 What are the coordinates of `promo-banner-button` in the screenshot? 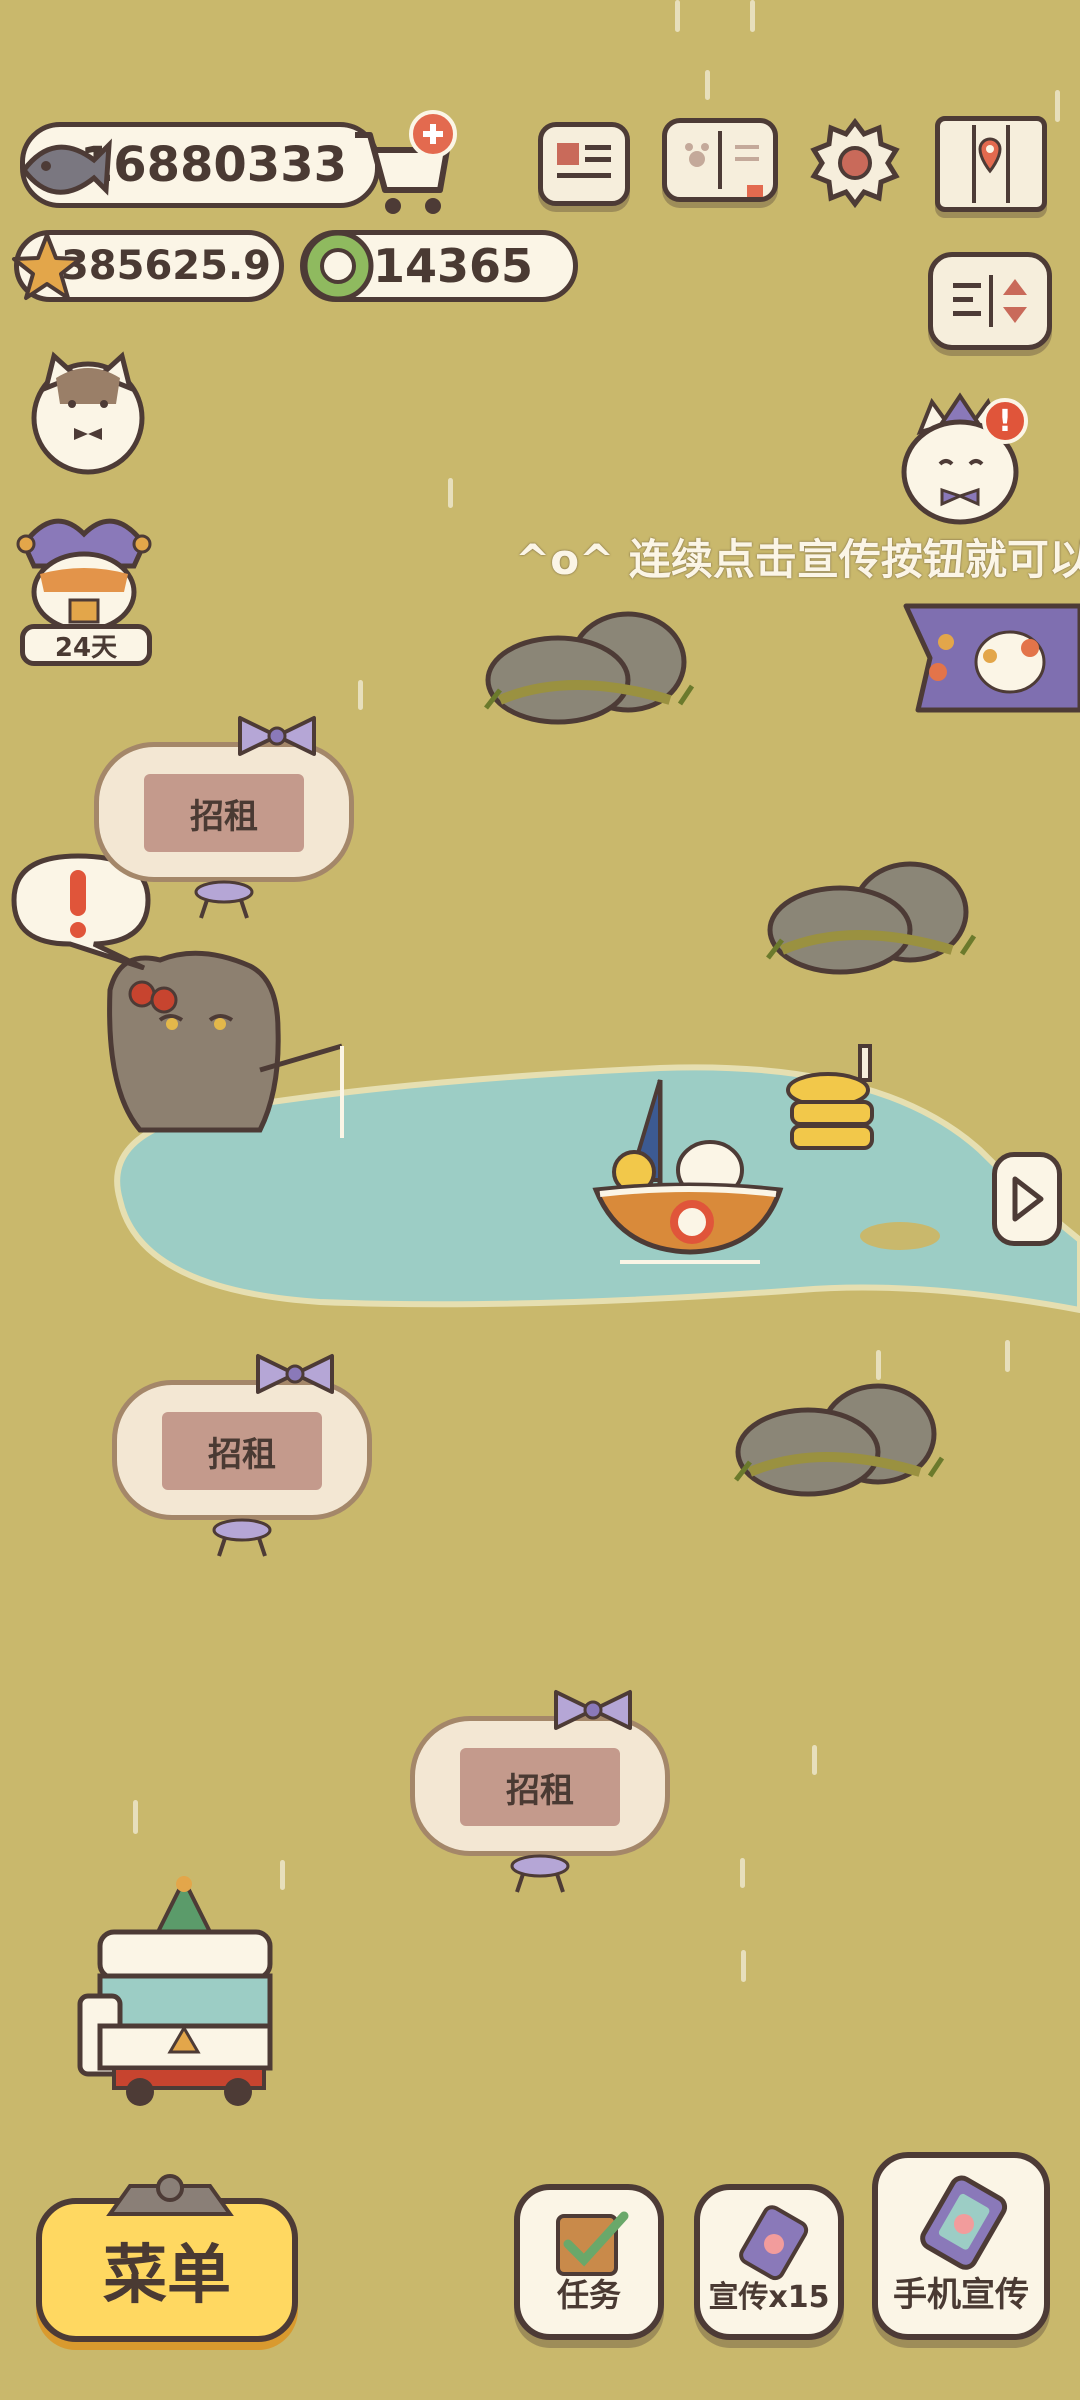 It's located at (990, 657).